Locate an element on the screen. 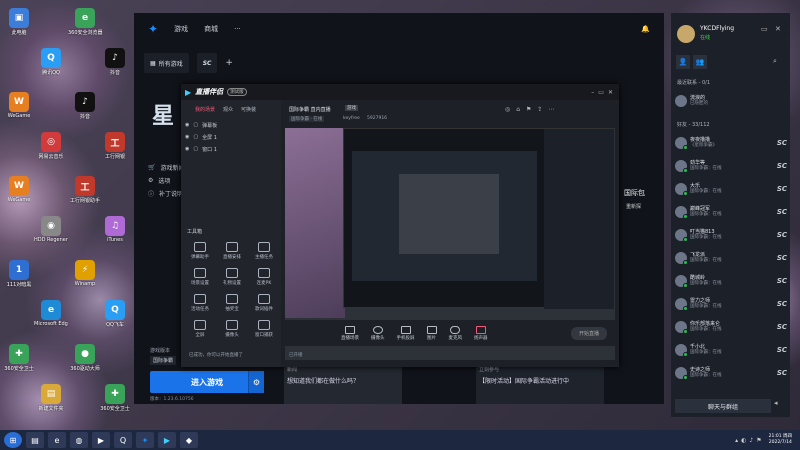 This screenshot has height=450, width=800. user-status: 在线 is located at coordinates (705, 37).